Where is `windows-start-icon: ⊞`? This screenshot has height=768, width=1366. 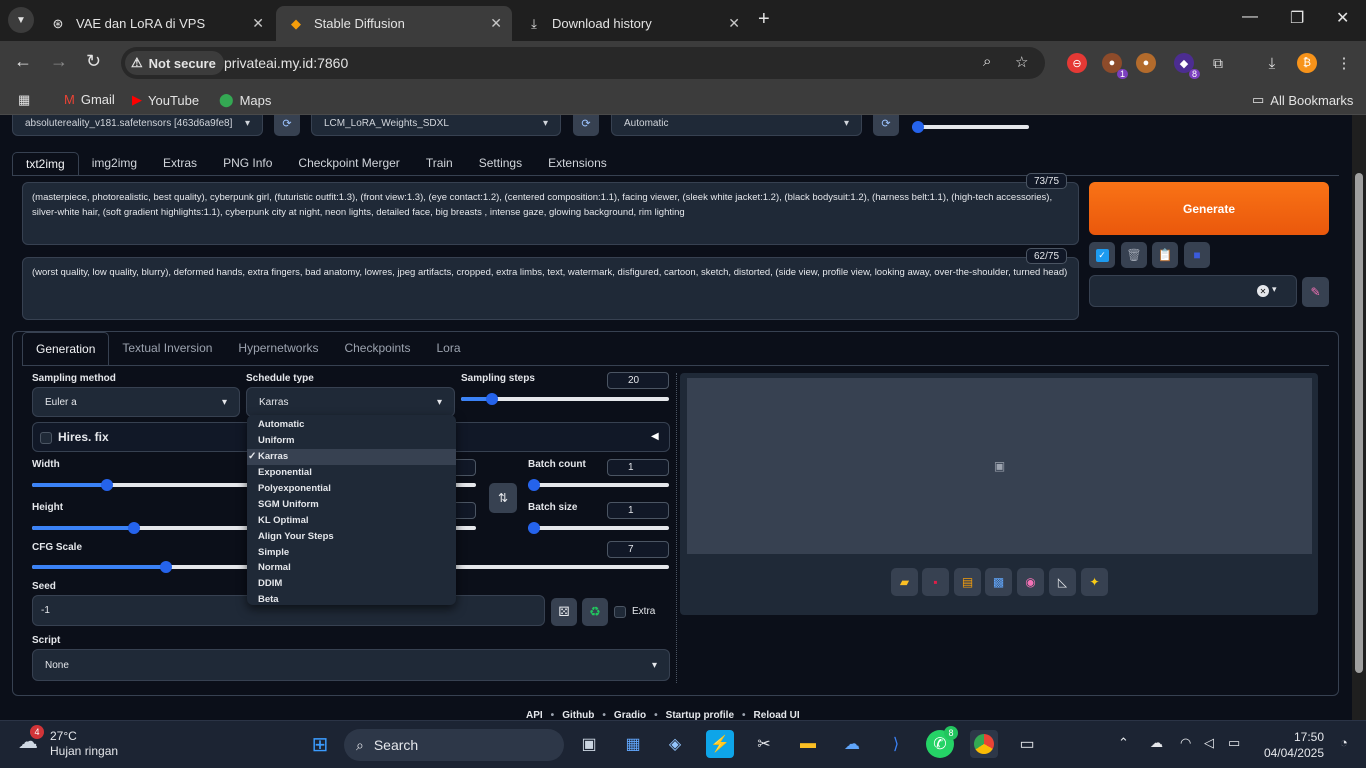 windows-start-icon: ⊞ is located at coordinates (320, 744).